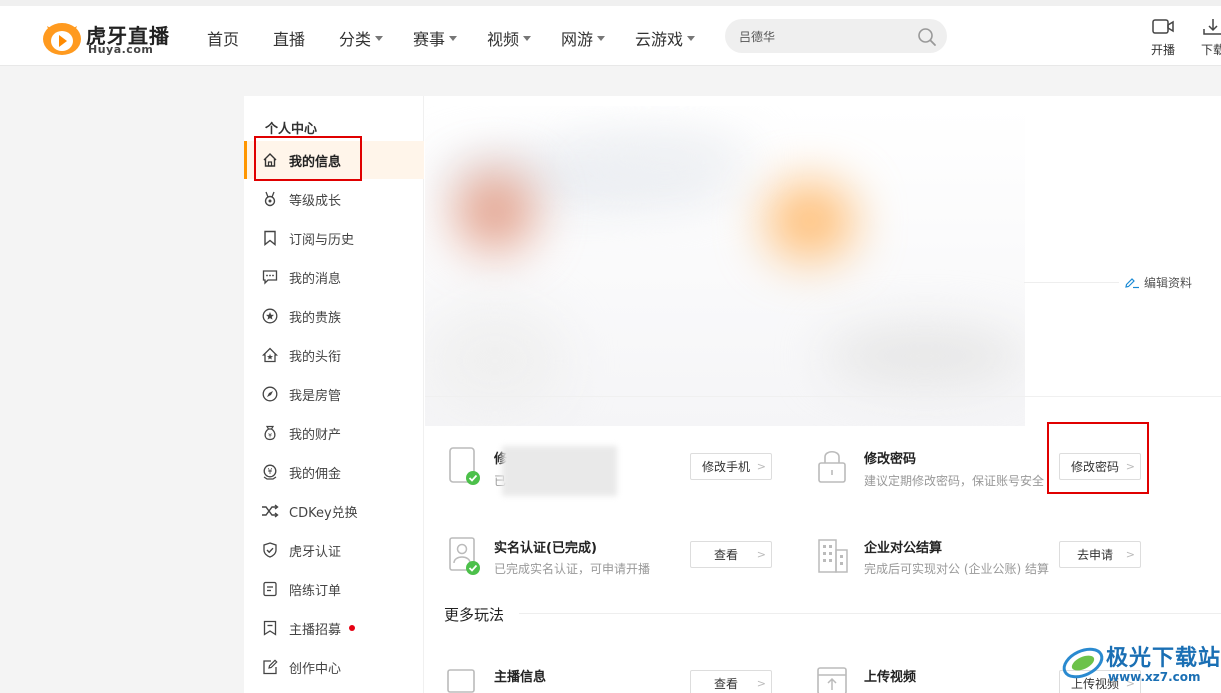 The width and height of the screenshot is (1221, 693). I want to click on more-features-title: 更多玩法, so click(474, 615).